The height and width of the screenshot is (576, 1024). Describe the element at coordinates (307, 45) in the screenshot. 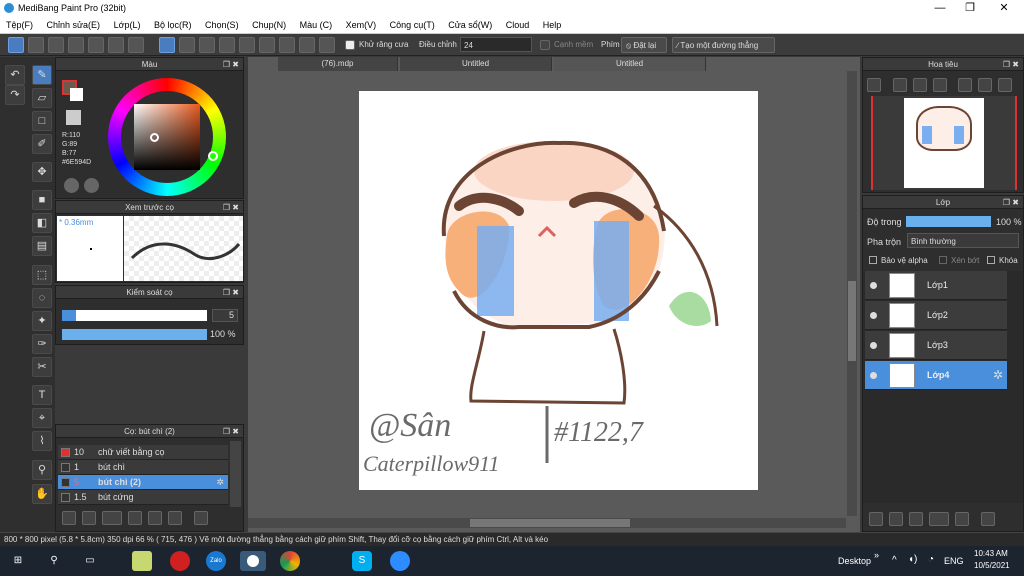

I see `ellipse-snap-icon` at that location.